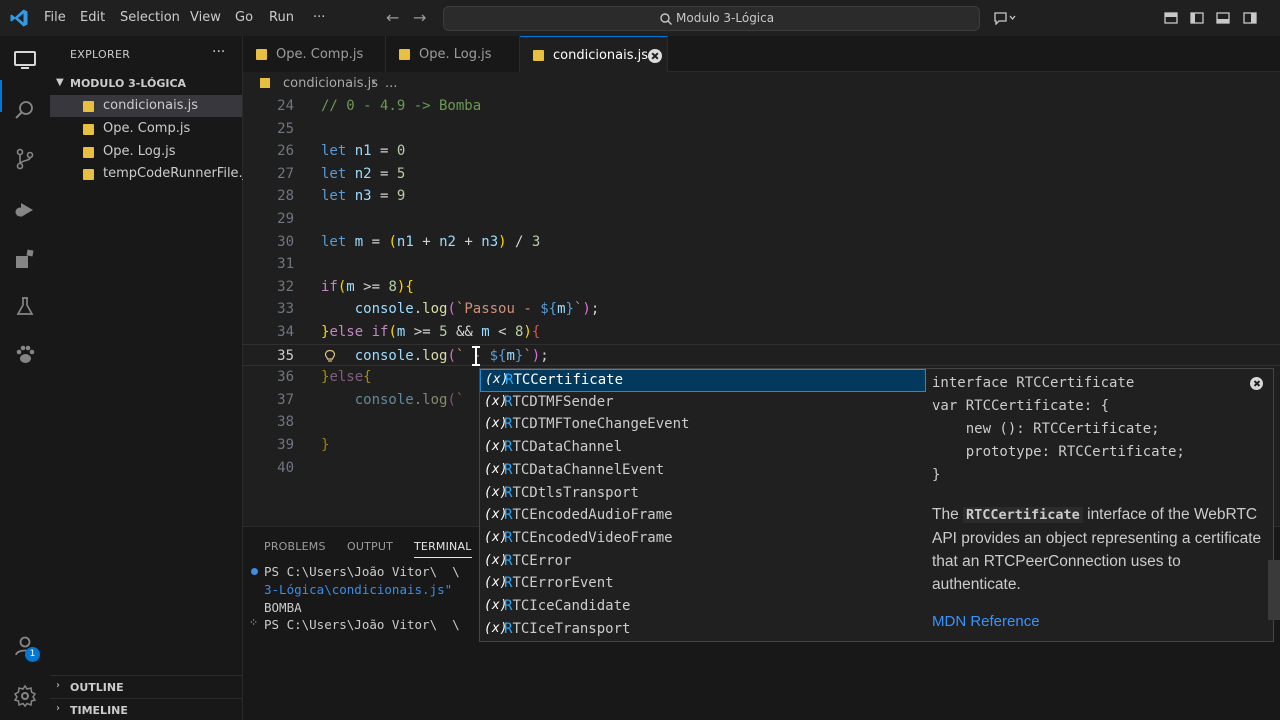 The height and width of the screenshot is (720, 1280). I want to click on suggestion-item: (x) RTCEncodedAudioFrame, so click(703, 516).